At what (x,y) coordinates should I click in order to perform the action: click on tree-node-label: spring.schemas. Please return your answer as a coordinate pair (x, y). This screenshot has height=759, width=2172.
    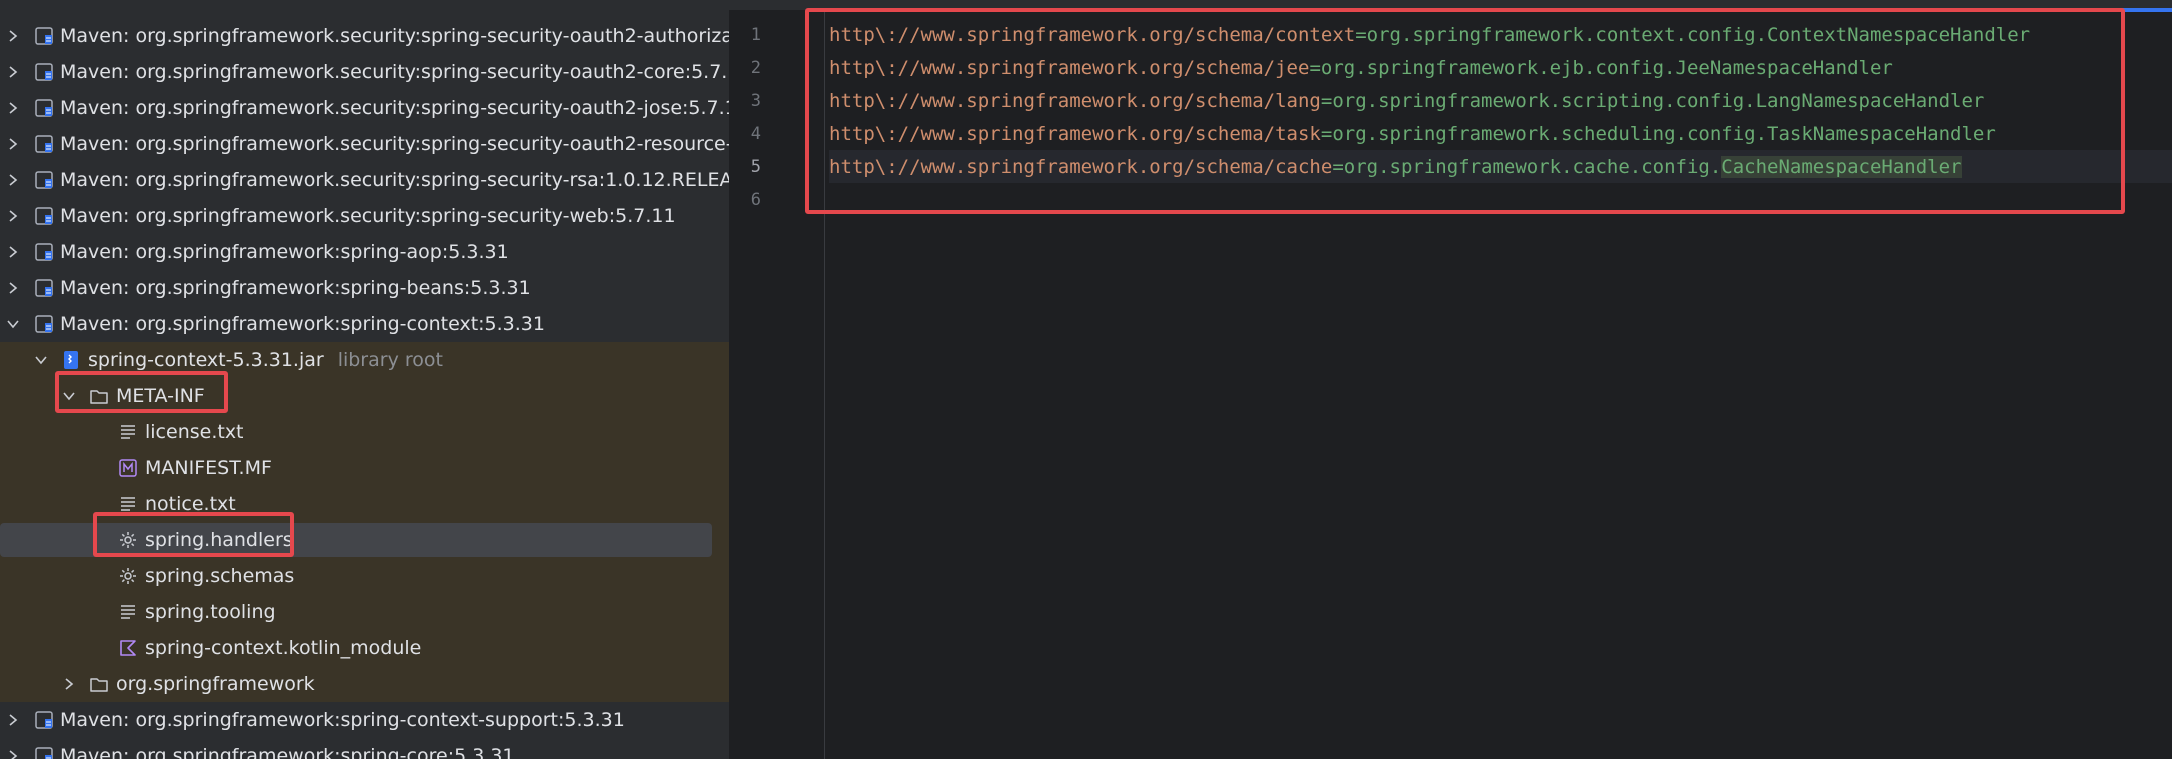
    Looking at the image, I should click on (220, 576).